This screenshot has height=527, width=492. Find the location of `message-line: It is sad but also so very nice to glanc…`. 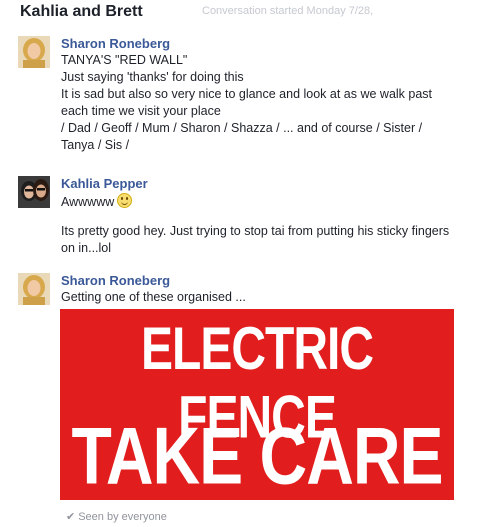

message-line: It is sad but also so very nice to glanc… is located at coordinates (247, 94).